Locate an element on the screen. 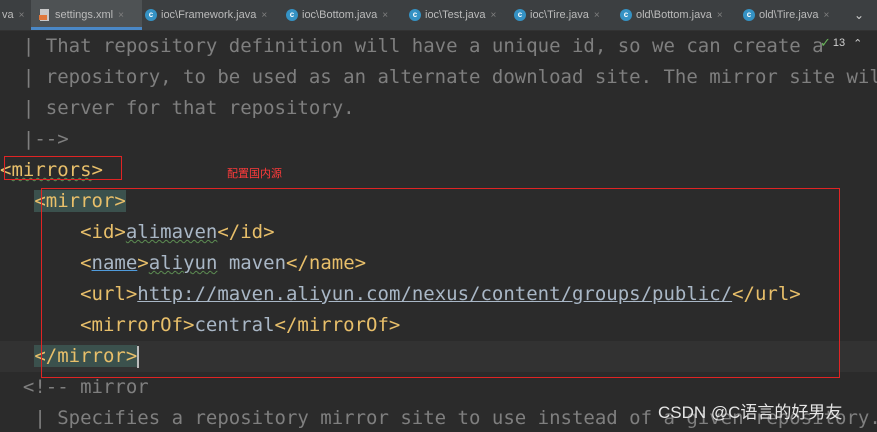  tab-ioc-test: c ioc\Test.java × is located at coordinates (452, 15).